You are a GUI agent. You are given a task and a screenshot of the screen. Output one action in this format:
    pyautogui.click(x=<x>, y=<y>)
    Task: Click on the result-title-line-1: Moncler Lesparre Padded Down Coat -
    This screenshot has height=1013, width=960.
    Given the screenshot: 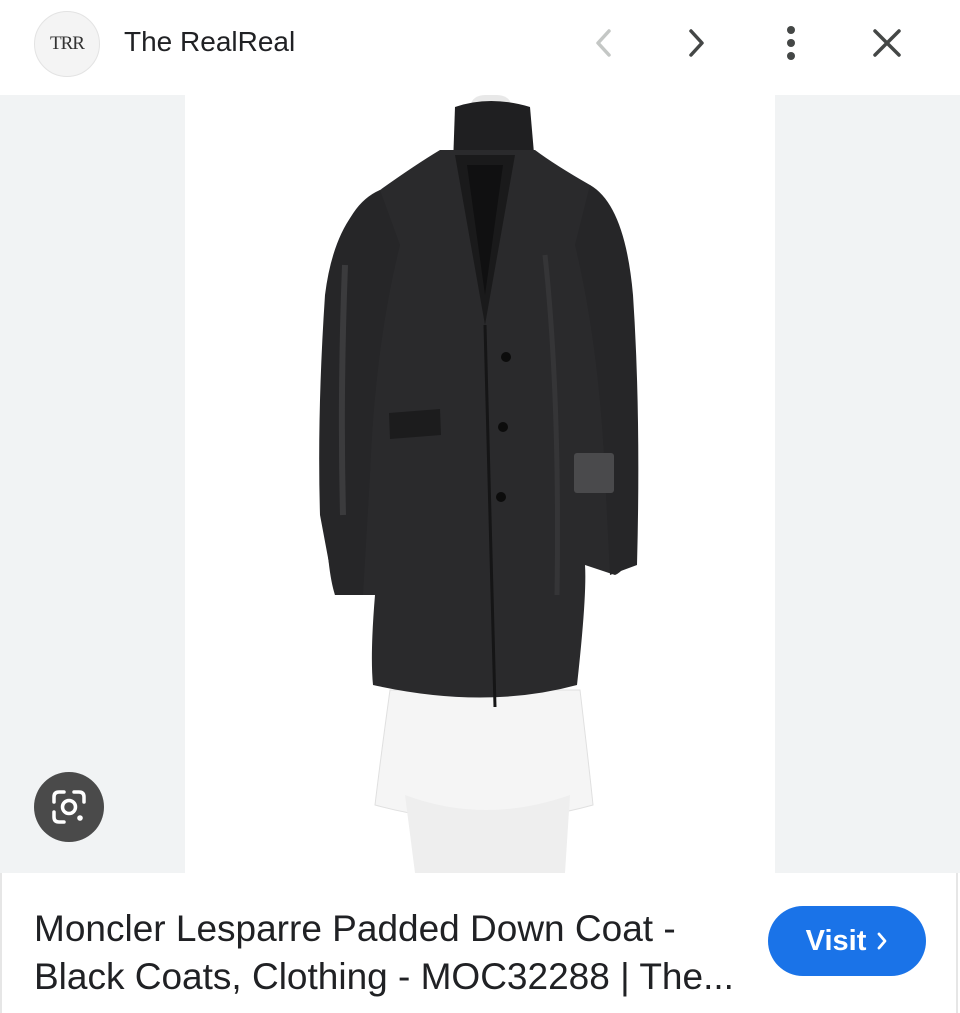 What is the action you would take?
    pyautogui.click(x=355, y=928)
    